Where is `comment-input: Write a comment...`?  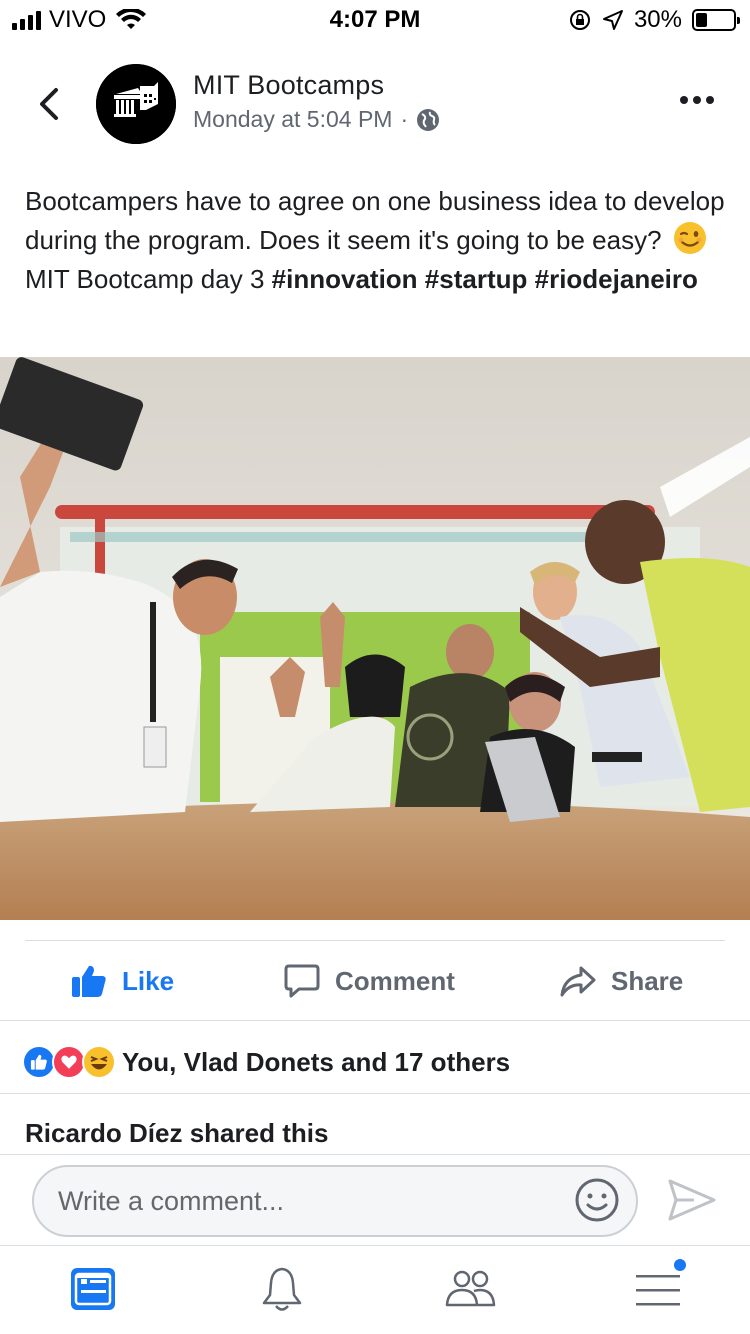 comment-input: Write a comment... is located at coordinates (335, 1201).